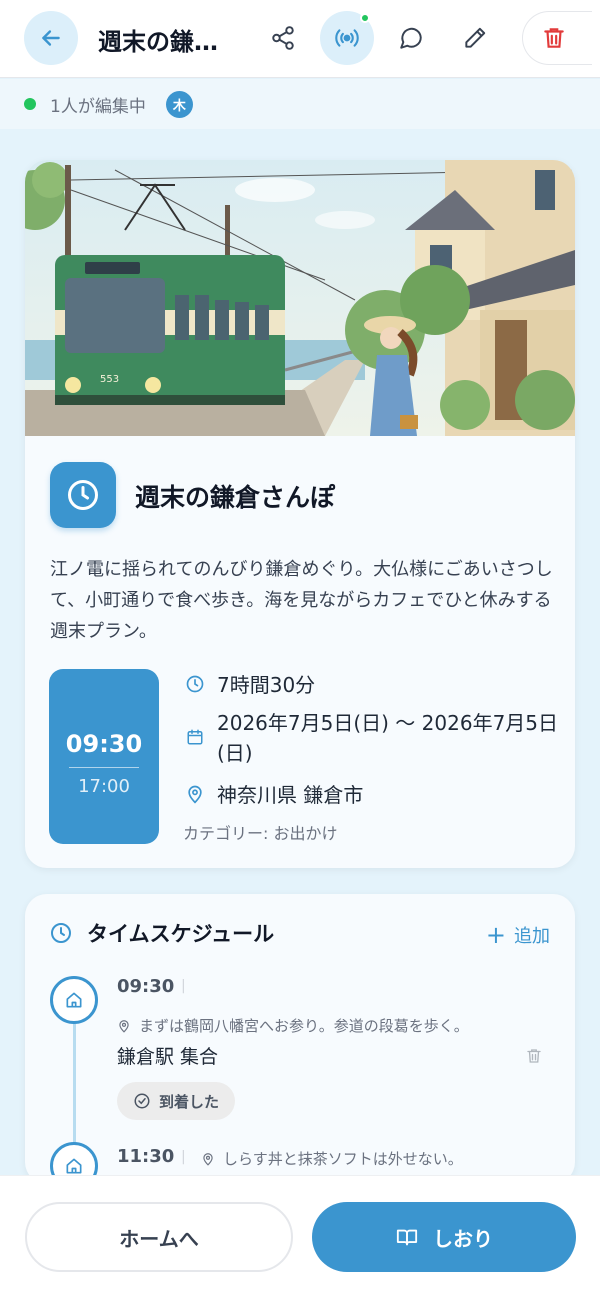 The width and height of the screenshot is (600, 1298). Describe the element at coordinates (179, 104) in the screenshot. I see `avatar: 木` at that location.